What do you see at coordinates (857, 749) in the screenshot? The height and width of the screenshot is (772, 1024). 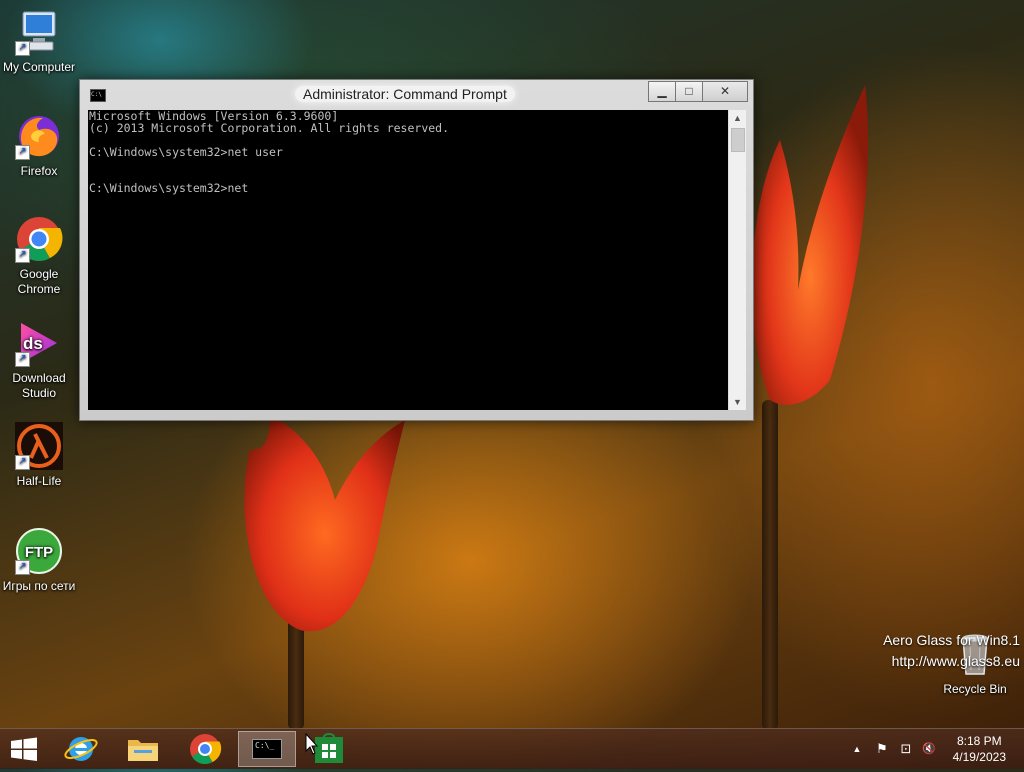 I see `show-hidden-icons-icon: ▲` at bounding box center [857, 749].